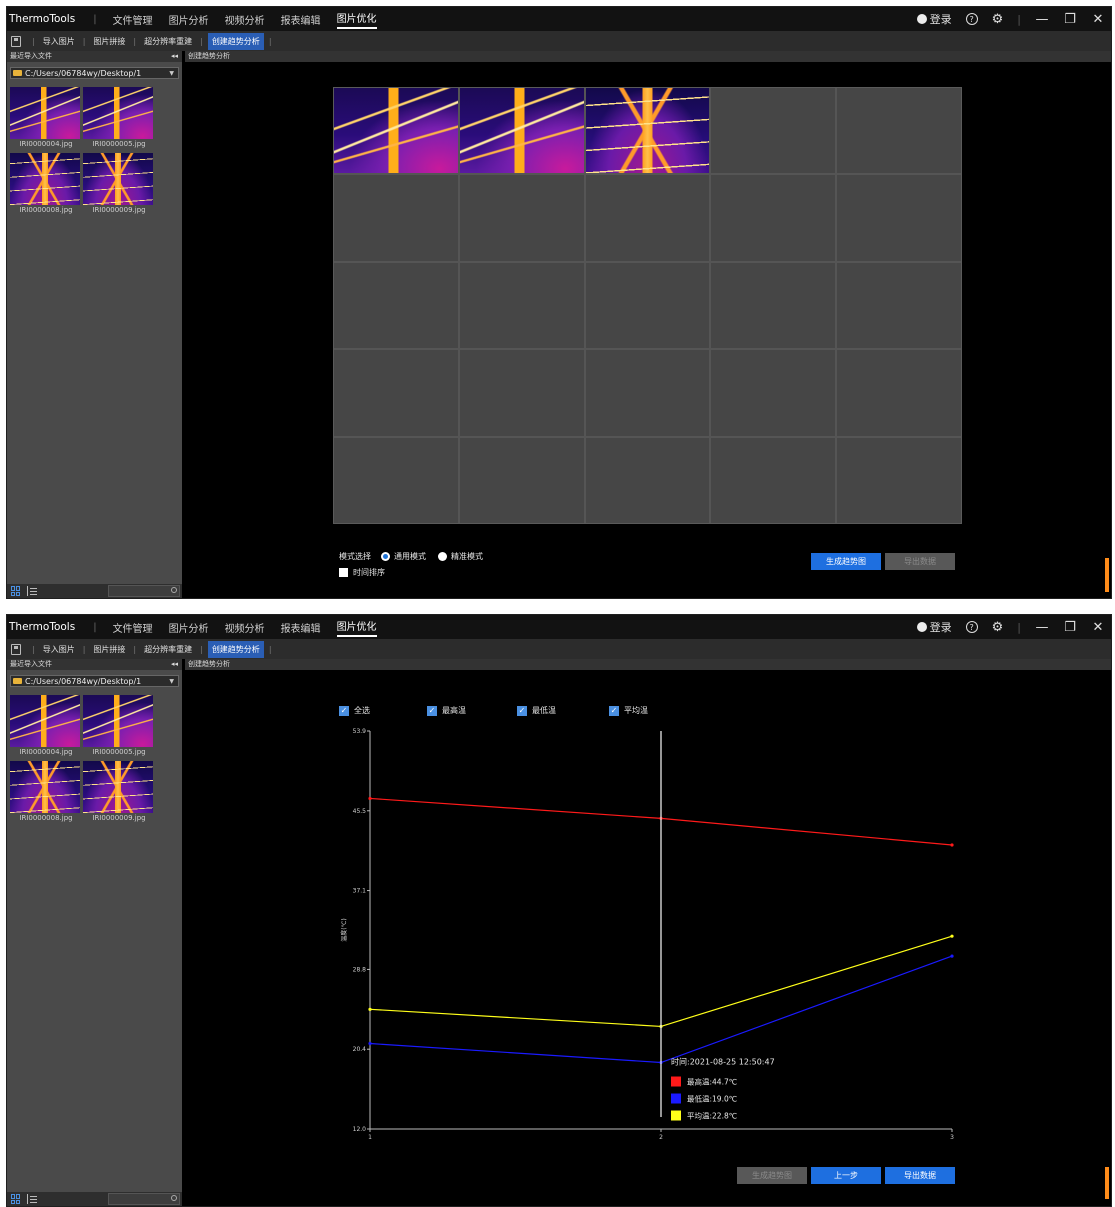  I want to click on y-tick-label: 12.0, so click(360, 1129).